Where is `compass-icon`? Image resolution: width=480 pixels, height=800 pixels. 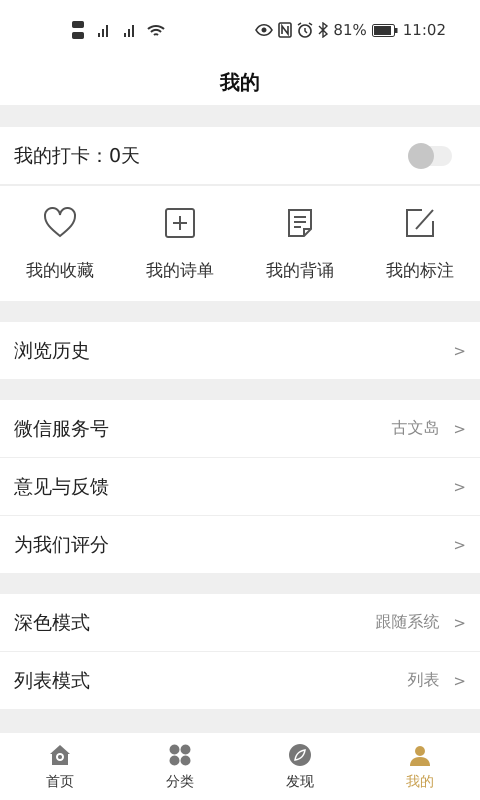
compass-icon is located at coordinates (300, 754).